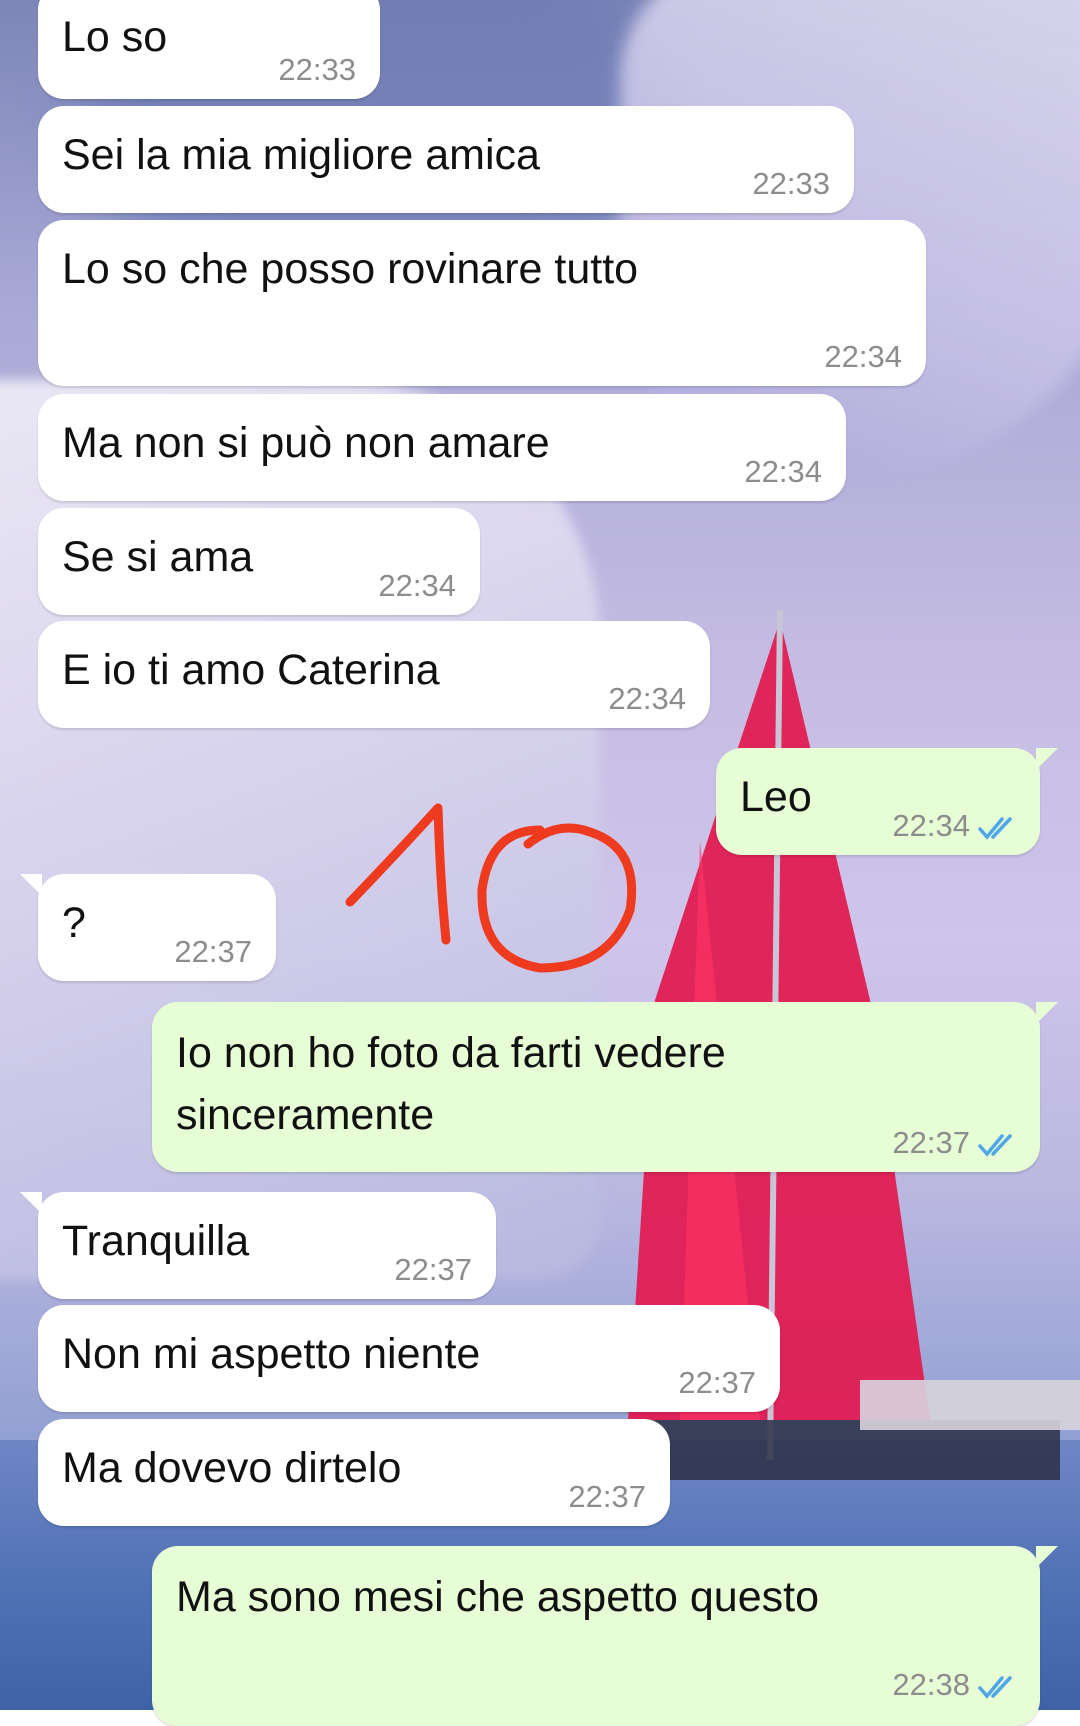  What do you see at coordinates (350, 269) in the screenshot?
I see `message-text: Lo so che posso rovinare tutto` at bounding box center [350, 269].